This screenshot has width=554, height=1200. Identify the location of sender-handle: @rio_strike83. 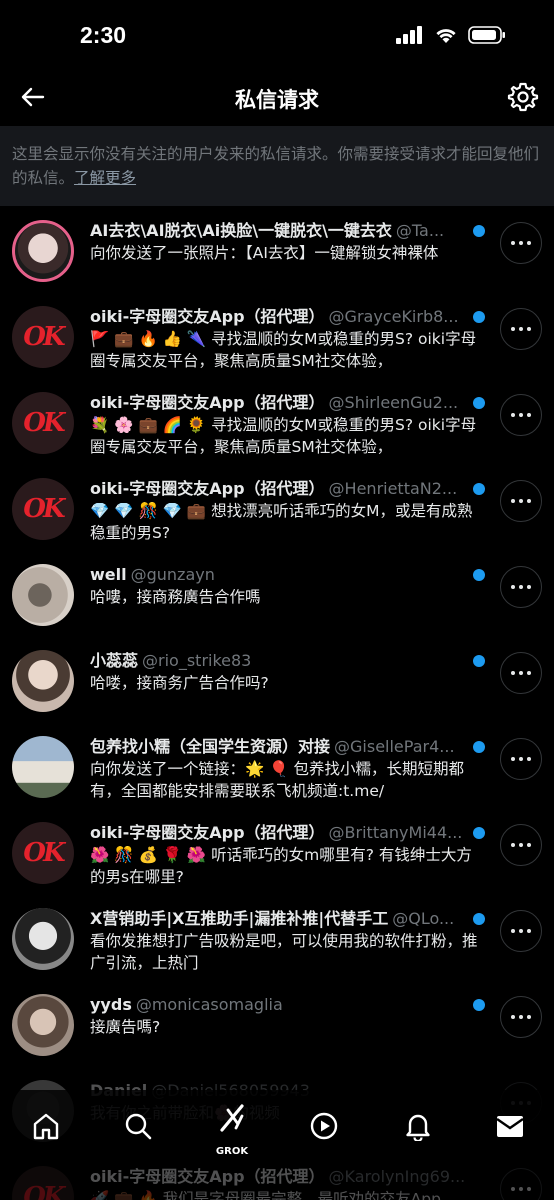
(197, 660).